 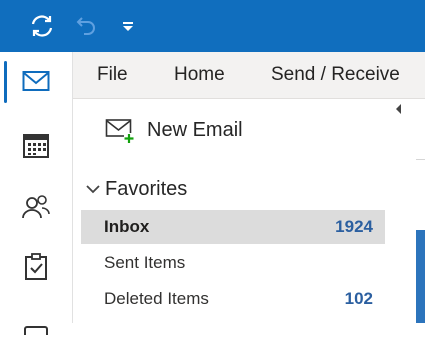 I want to click on unread-count: 1924, so click(x=354, y=226).